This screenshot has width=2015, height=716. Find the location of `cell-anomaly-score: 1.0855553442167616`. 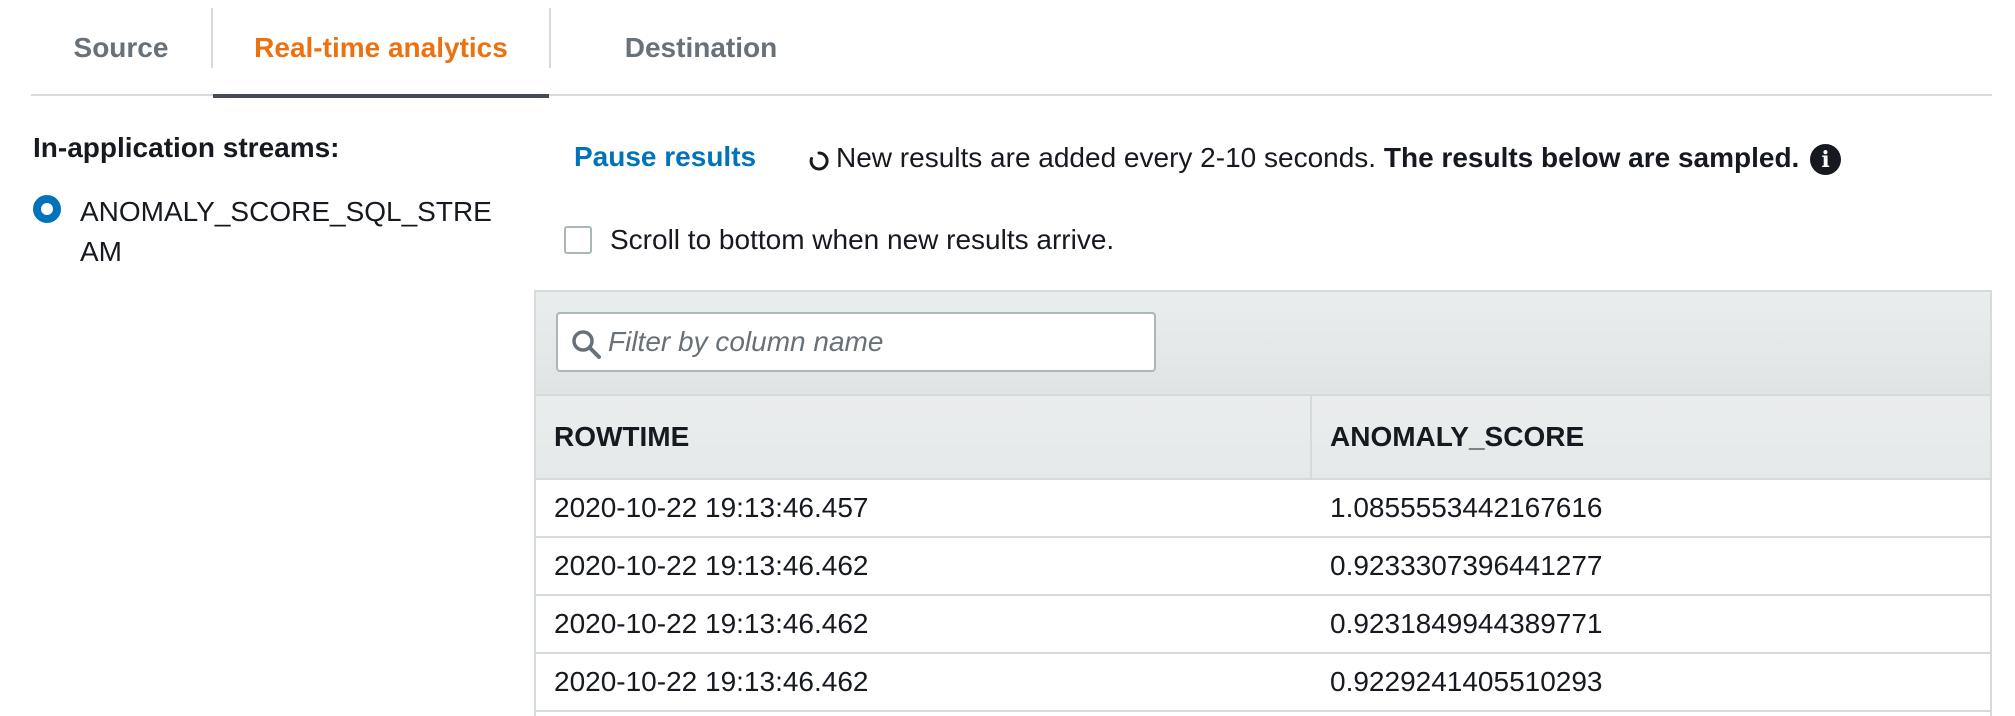

cell-anomaly-score: 1.0855553442167616 is located at coordinates (1466, 507).